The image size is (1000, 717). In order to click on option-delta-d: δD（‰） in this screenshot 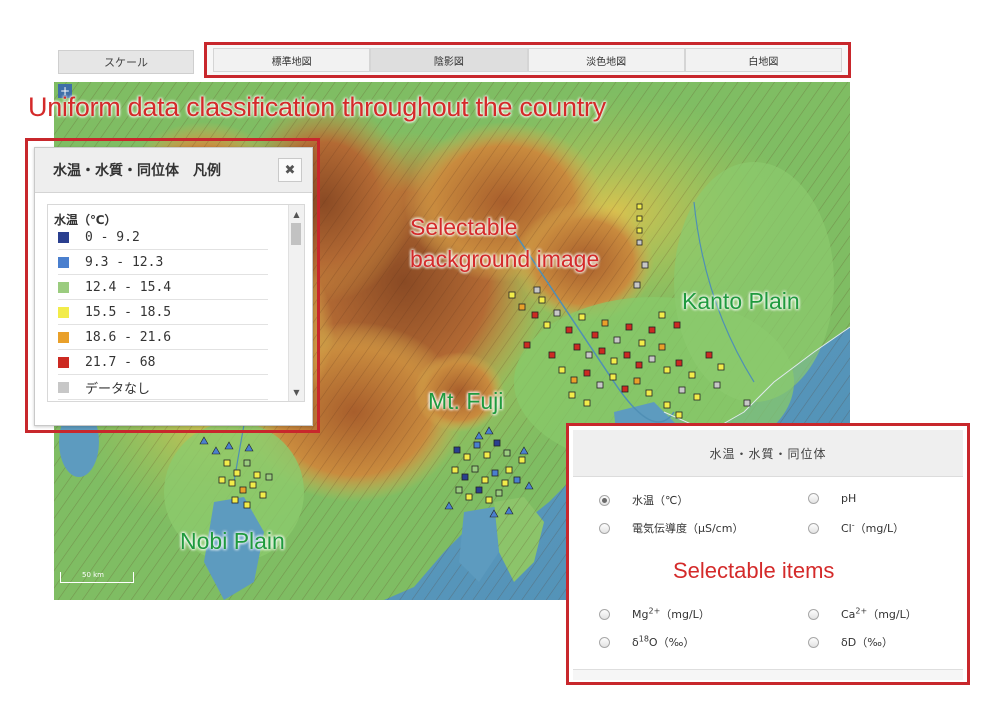, I will do `click(850, 642)`.